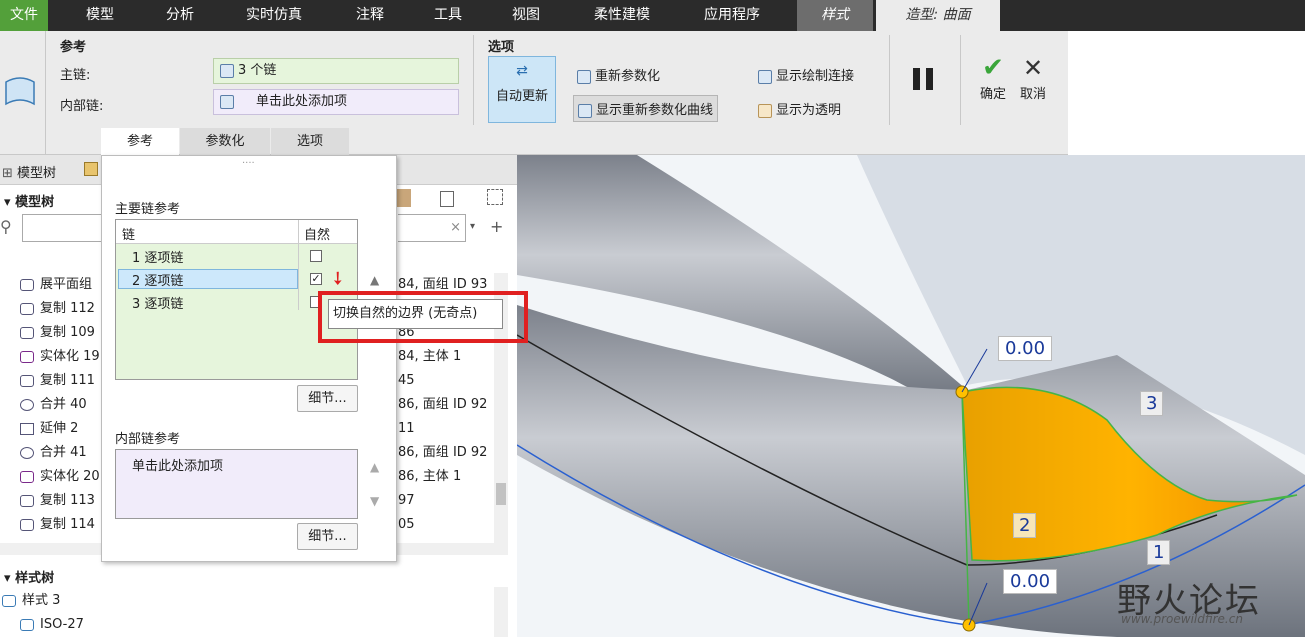 The width and height of the screenshot is (1305, 637). What do you see at coordinates (9, 600) in the screenshot?
I see `style-icon` at bounding box center [9, 600].